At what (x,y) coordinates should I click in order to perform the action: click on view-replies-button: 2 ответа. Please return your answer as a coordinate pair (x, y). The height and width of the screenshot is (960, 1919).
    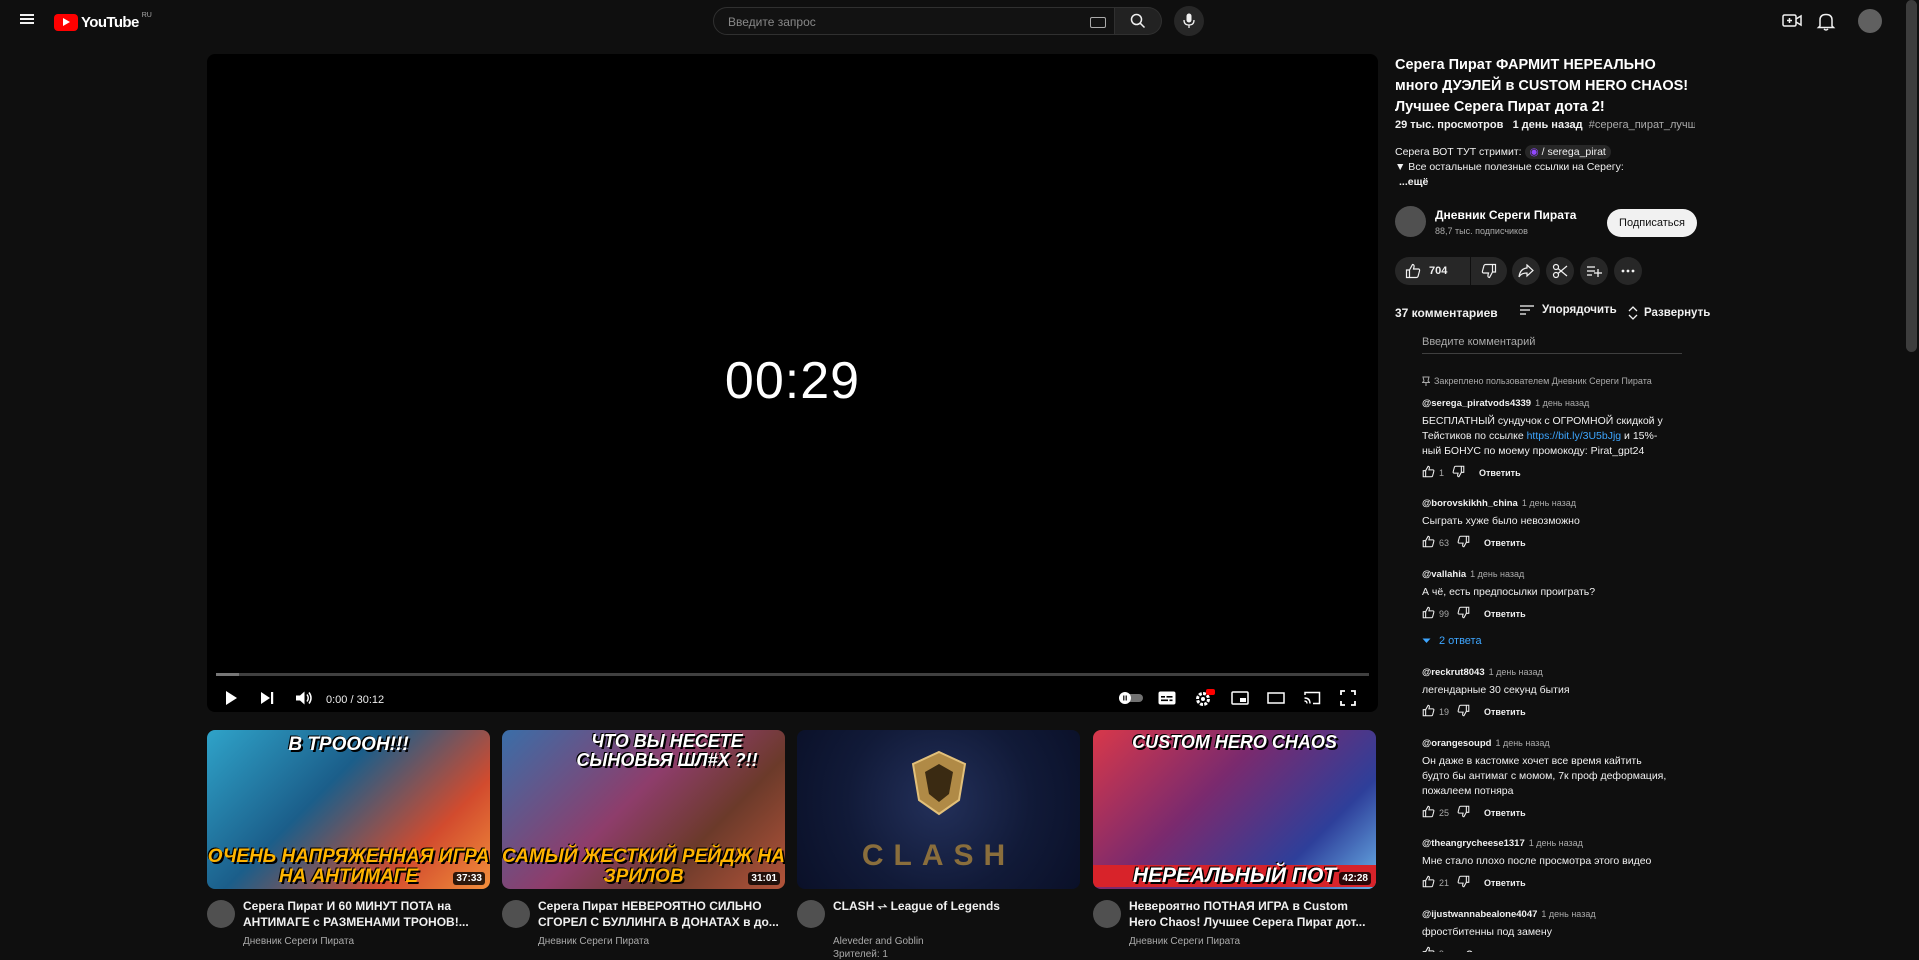
    Looking at the image, I should click on (1546, 641).